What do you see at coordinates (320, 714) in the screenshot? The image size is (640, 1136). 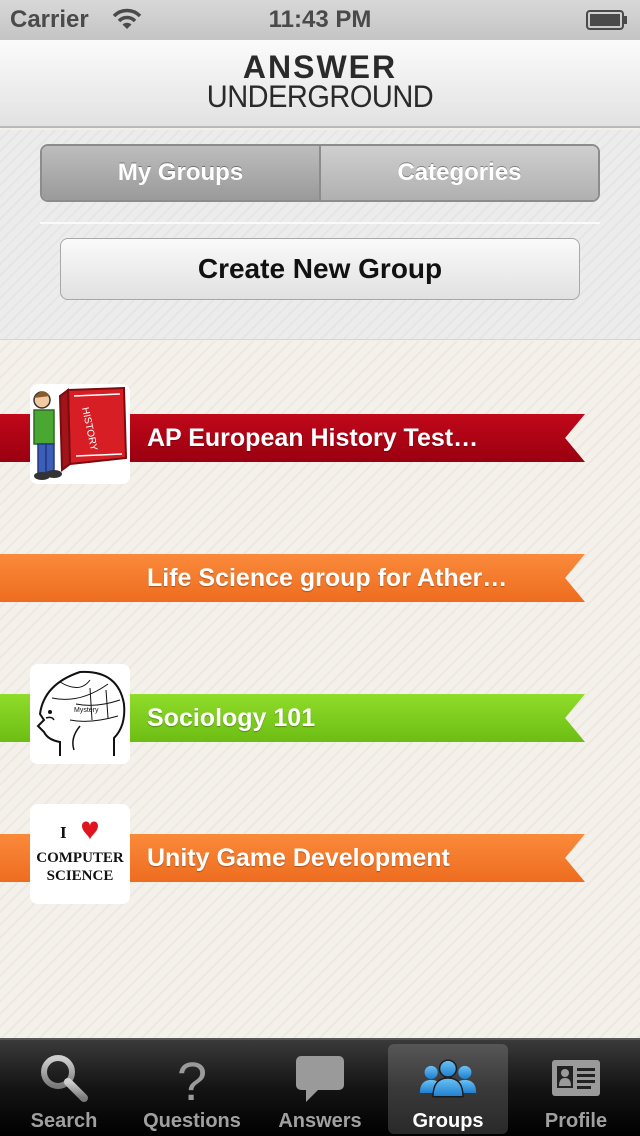 I see `group-item: Mystery Sociology 101` at bounding box center [320, 714].